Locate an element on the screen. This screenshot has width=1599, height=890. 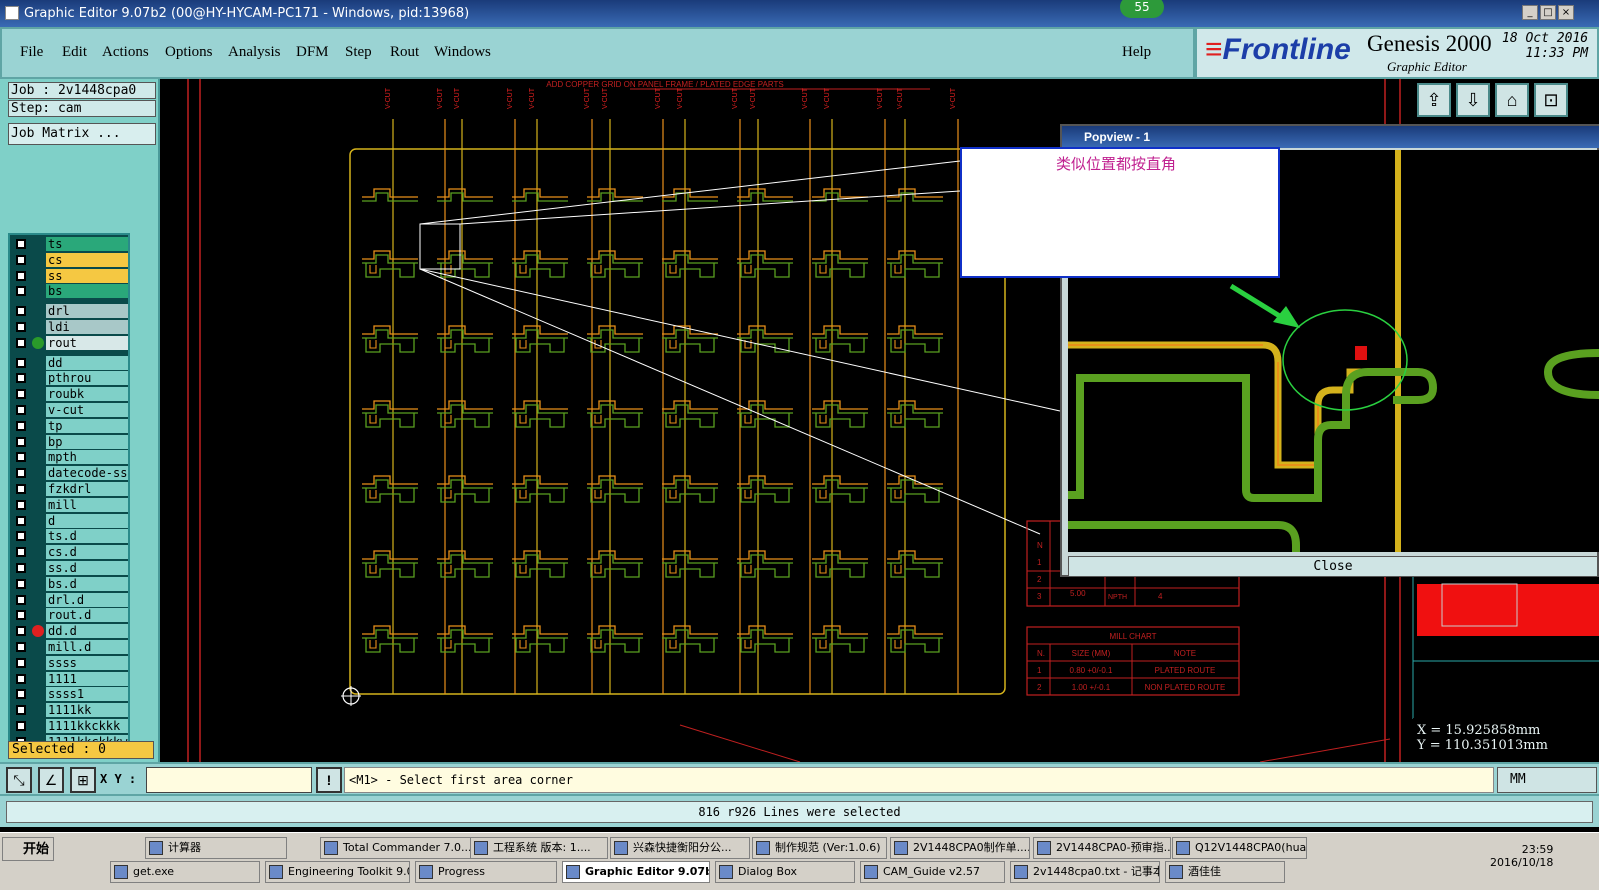
taskbar-button: Dialog Box is located at coordinates (785, 872).